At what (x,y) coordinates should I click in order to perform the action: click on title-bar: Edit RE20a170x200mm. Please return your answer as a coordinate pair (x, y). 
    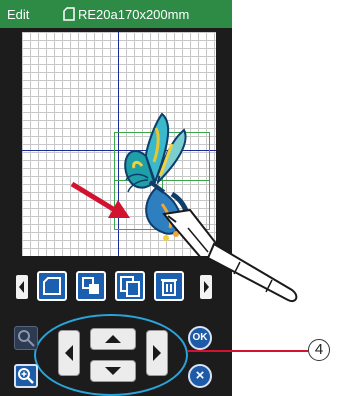
    Looking at the image, I should click on (116, 14).